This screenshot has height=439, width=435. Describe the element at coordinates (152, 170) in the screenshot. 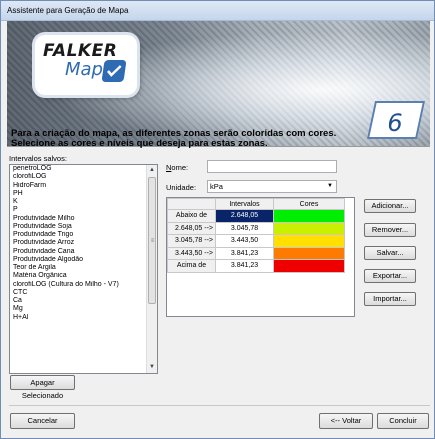

I see `arrow-up-icon: ▲` at that location.